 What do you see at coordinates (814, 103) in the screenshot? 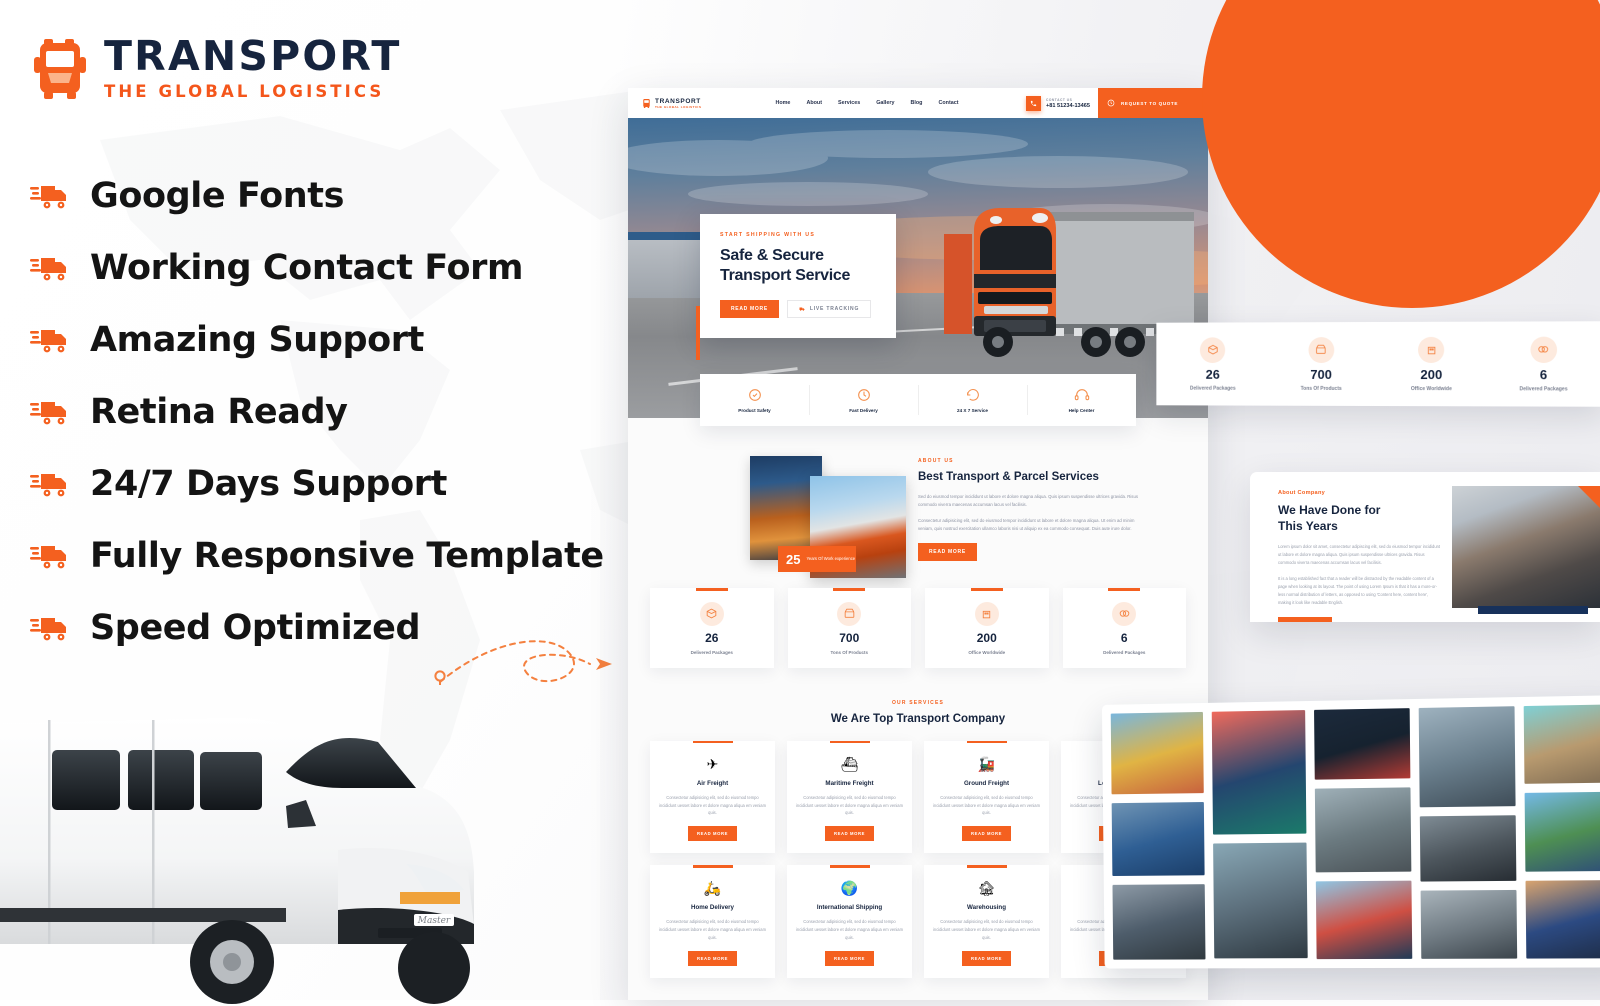
I see `nav-link-about: About` at bounding box center [814, 103].